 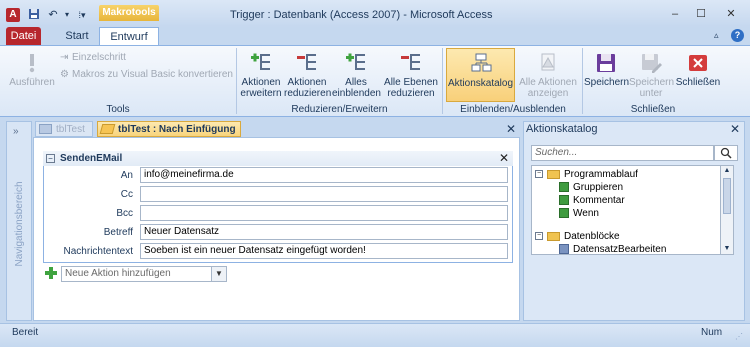 What do you see at coordinates (632, 200) in the screenshot?
I see `tree-item-comment: Kommentar` at bounding box center [632, 200].